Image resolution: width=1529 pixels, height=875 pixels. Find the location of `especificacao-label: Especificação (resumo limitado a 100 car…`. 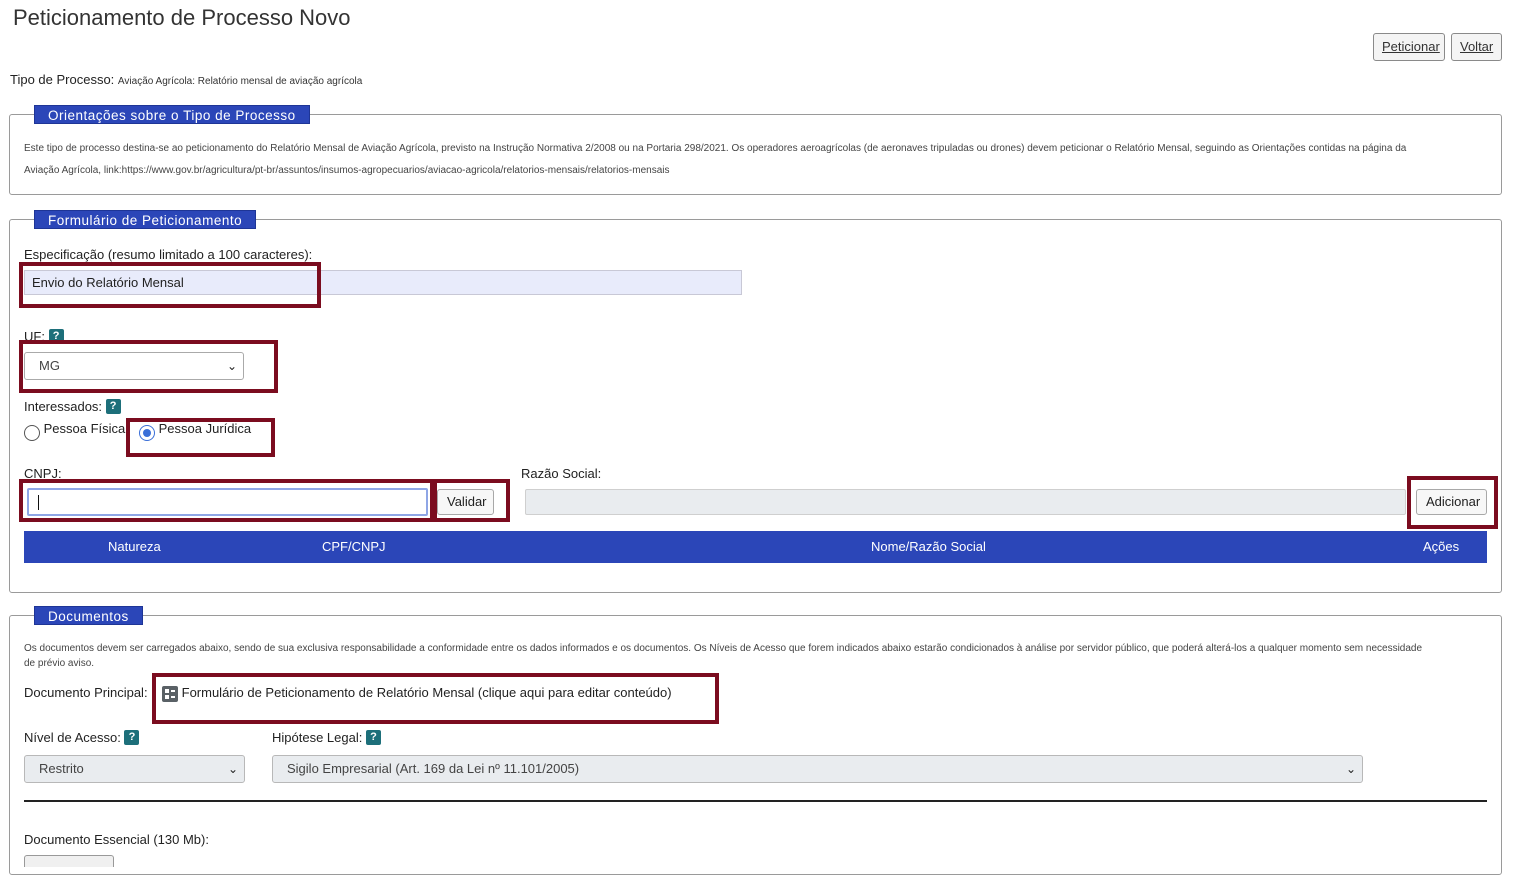

especificacao-label: Especificação (resumo limitado a 100 car… is located at coordinates (168, 254).